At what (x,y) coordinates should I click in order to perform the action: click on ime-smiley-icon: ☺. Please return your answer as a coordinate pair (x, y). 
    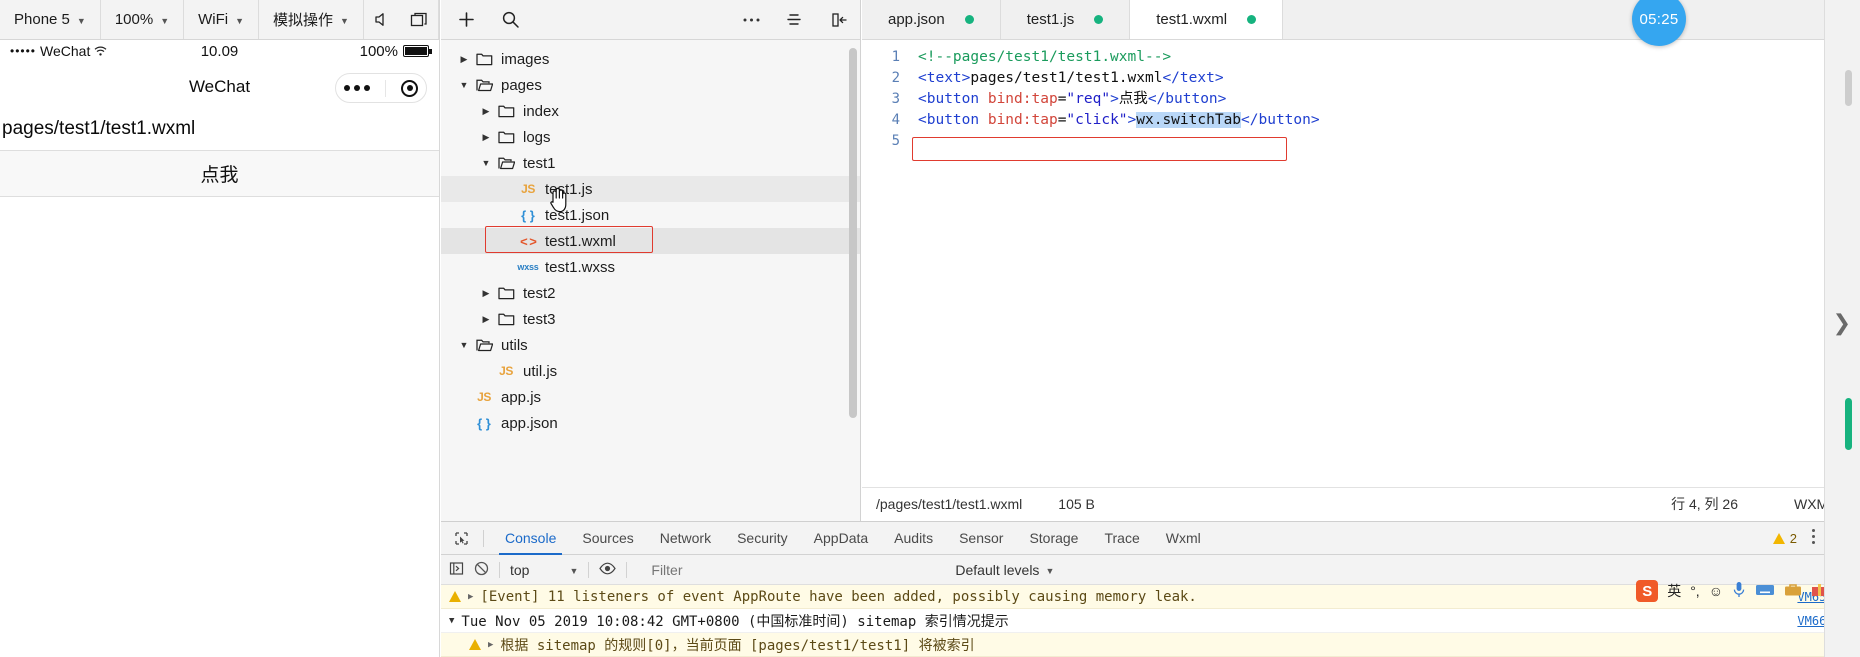
    Looking at the image, I should click on (1716, 591).